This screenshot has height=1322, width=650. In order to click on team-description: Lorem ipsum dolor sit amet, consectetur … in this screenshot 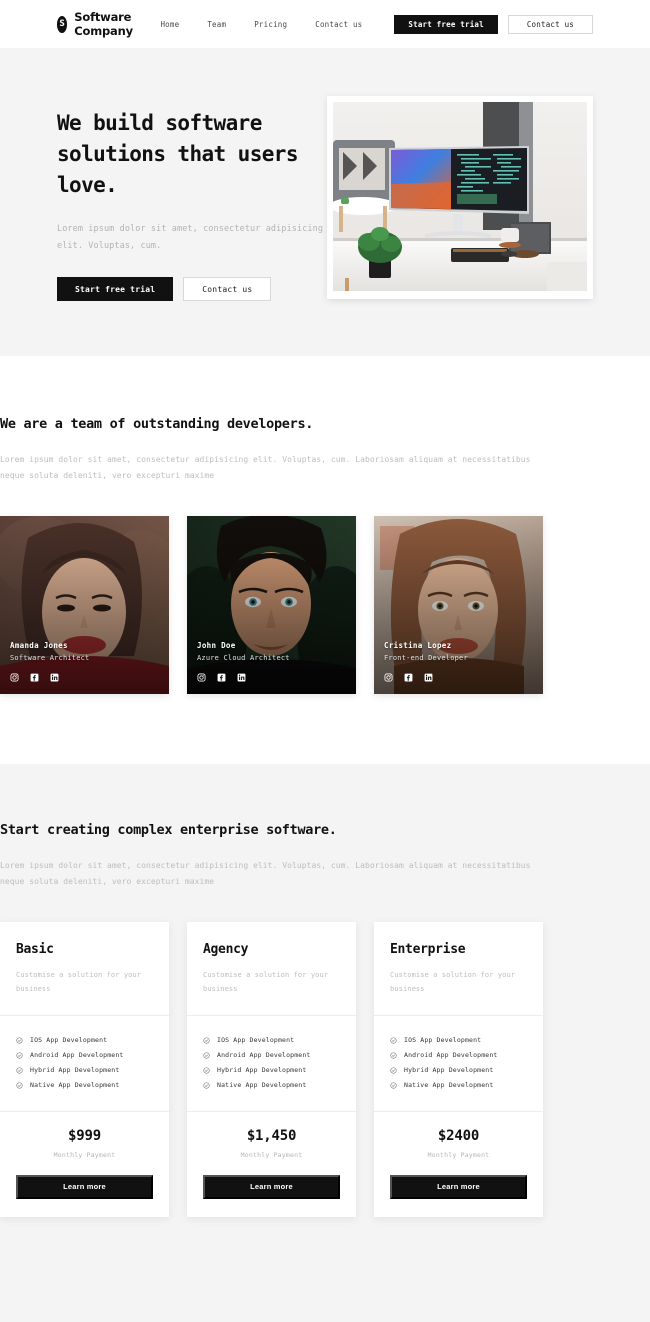, I will do `click(265, 468)`.